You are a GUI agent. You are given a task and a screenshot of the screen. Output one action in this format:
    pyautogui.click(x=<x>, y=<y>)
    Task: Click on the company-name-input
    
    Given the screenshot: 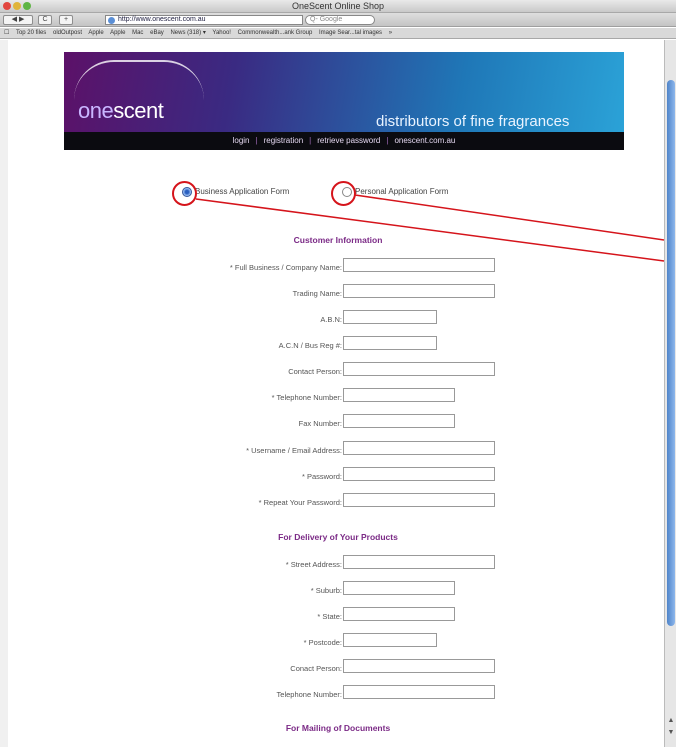 What is the action you would take?
    pyautogui.click(x=419, y=265)
    